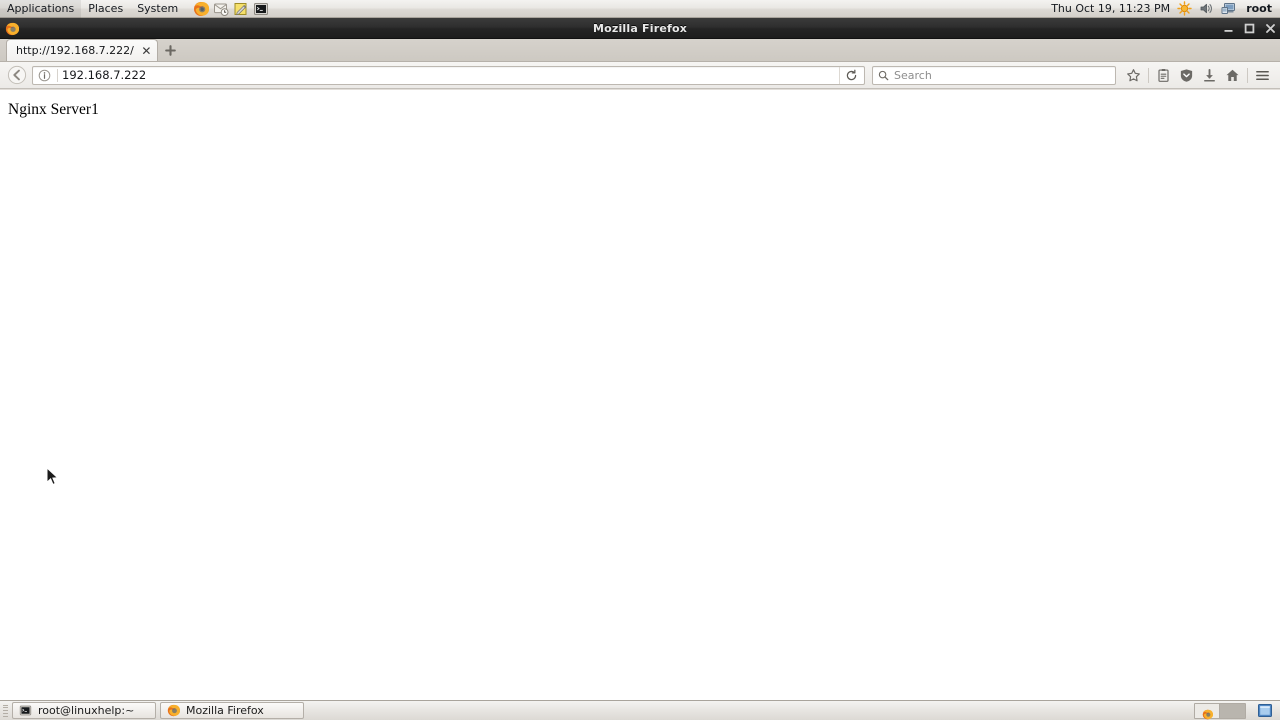 The height and width of the screenshot is (720, 1280). Describe the element at coordinates (241, 9) in the screenshot. I see `text-editor-launcher-icon` at that location.